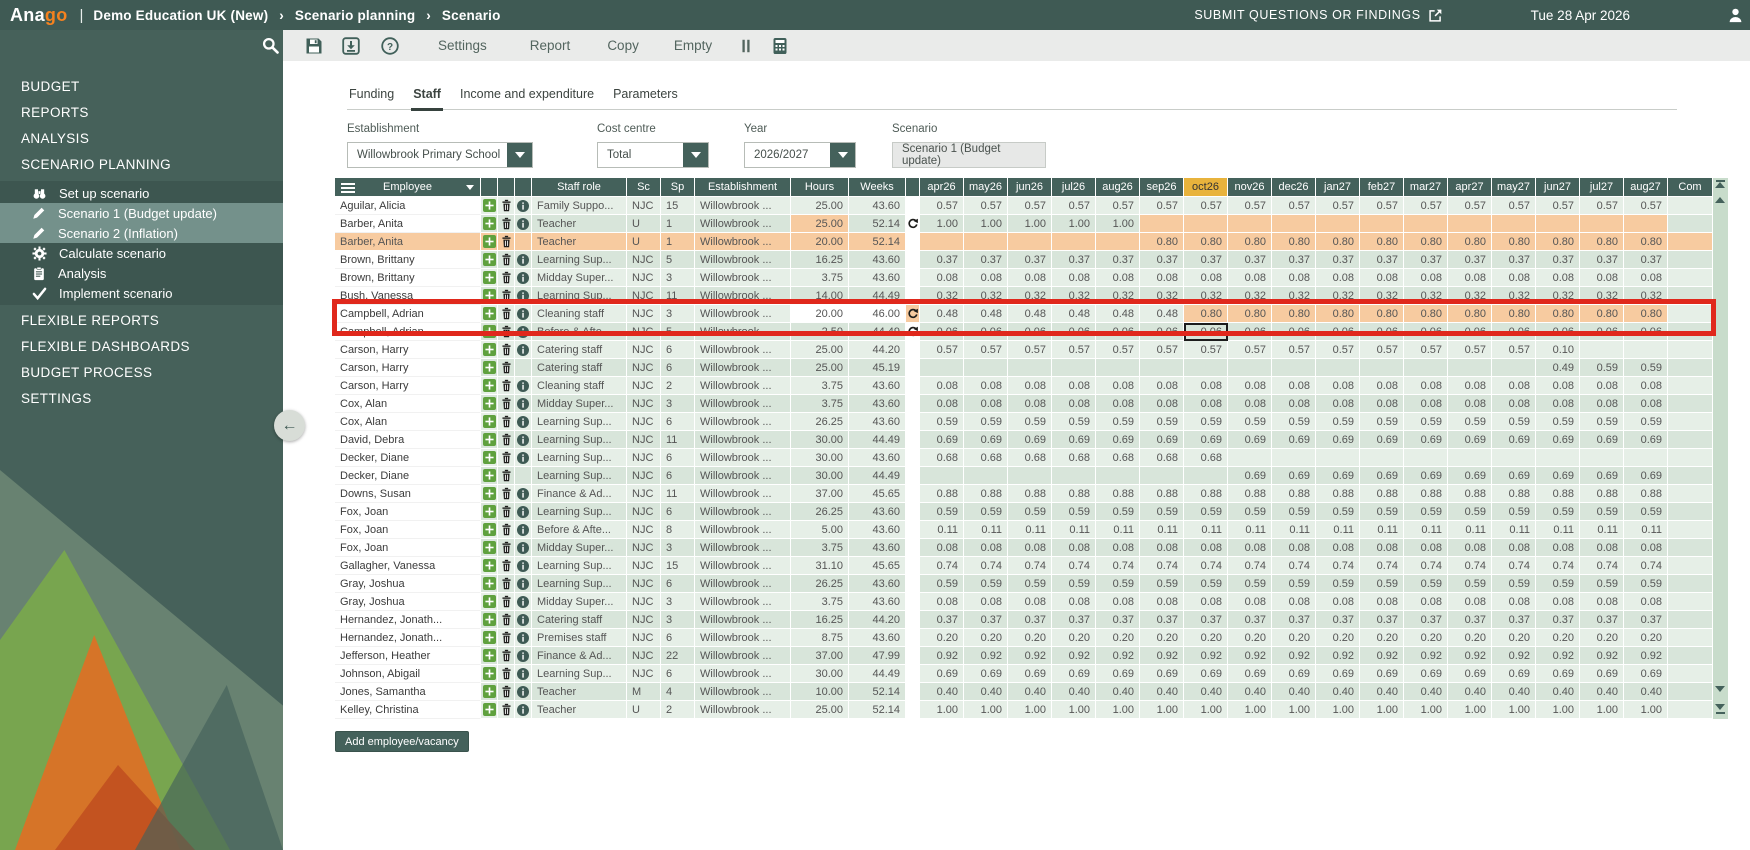 Image resolution: width=1750 pixels, height=850 pixels. Describe the element at coordinates (1338, 674) in the screenshot. I see `fte-cell-jan27: 0.69` at that location.